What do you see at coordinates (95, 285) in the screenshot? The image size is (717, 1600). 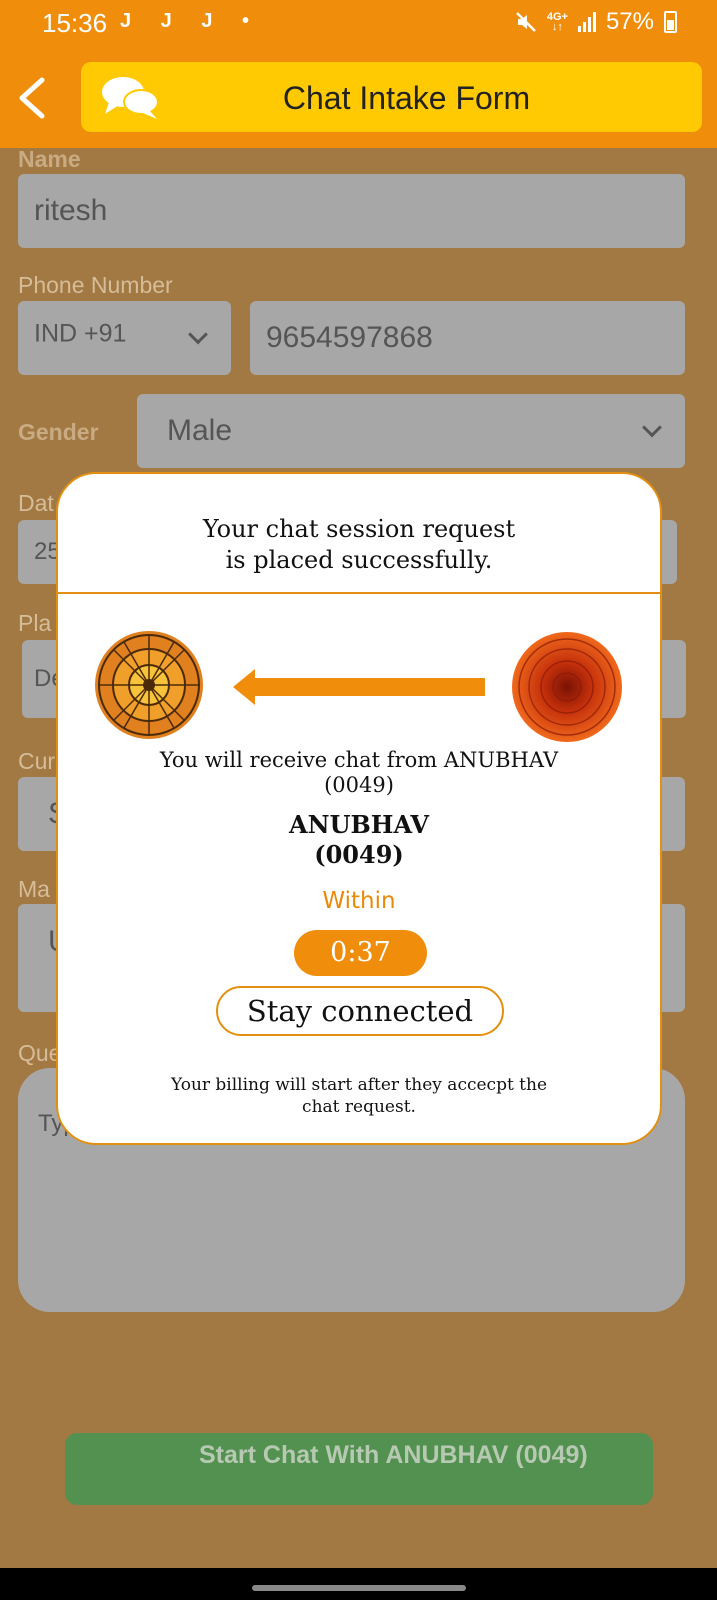 I see `phone-label: Phone Number` at bounding box center [95, 285].